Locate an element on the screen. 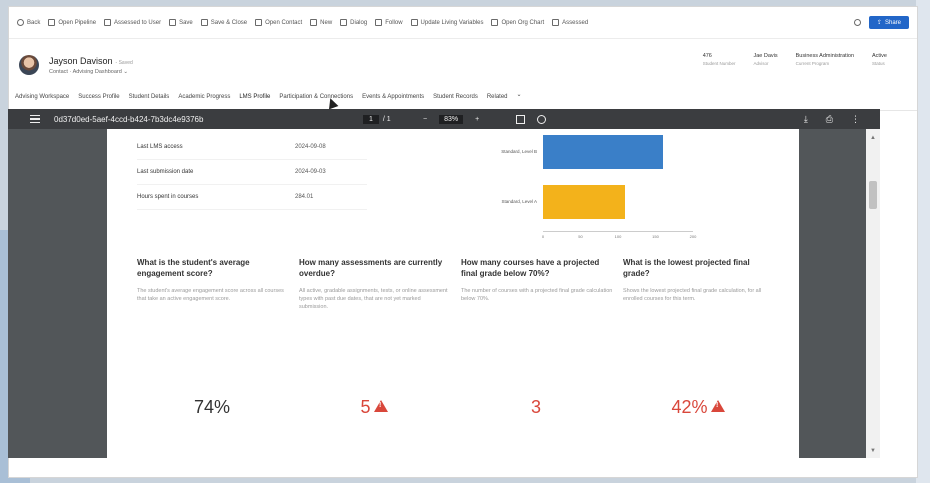 The image size is (930, 483). stat-row: Last LMS access 2024-09-08 is located at coordinates (252, 147).